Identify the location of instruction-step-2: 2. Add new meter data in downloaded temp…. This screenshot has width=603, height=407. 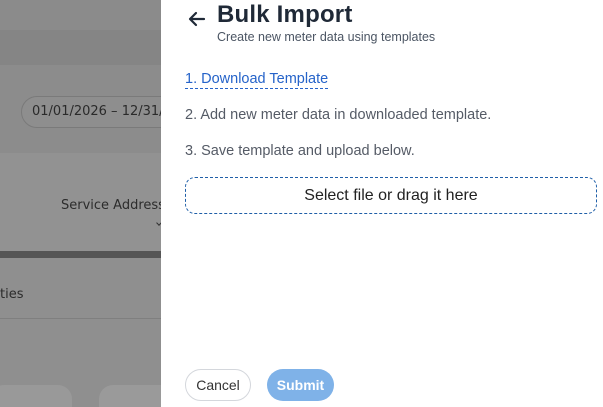
(338, 115).